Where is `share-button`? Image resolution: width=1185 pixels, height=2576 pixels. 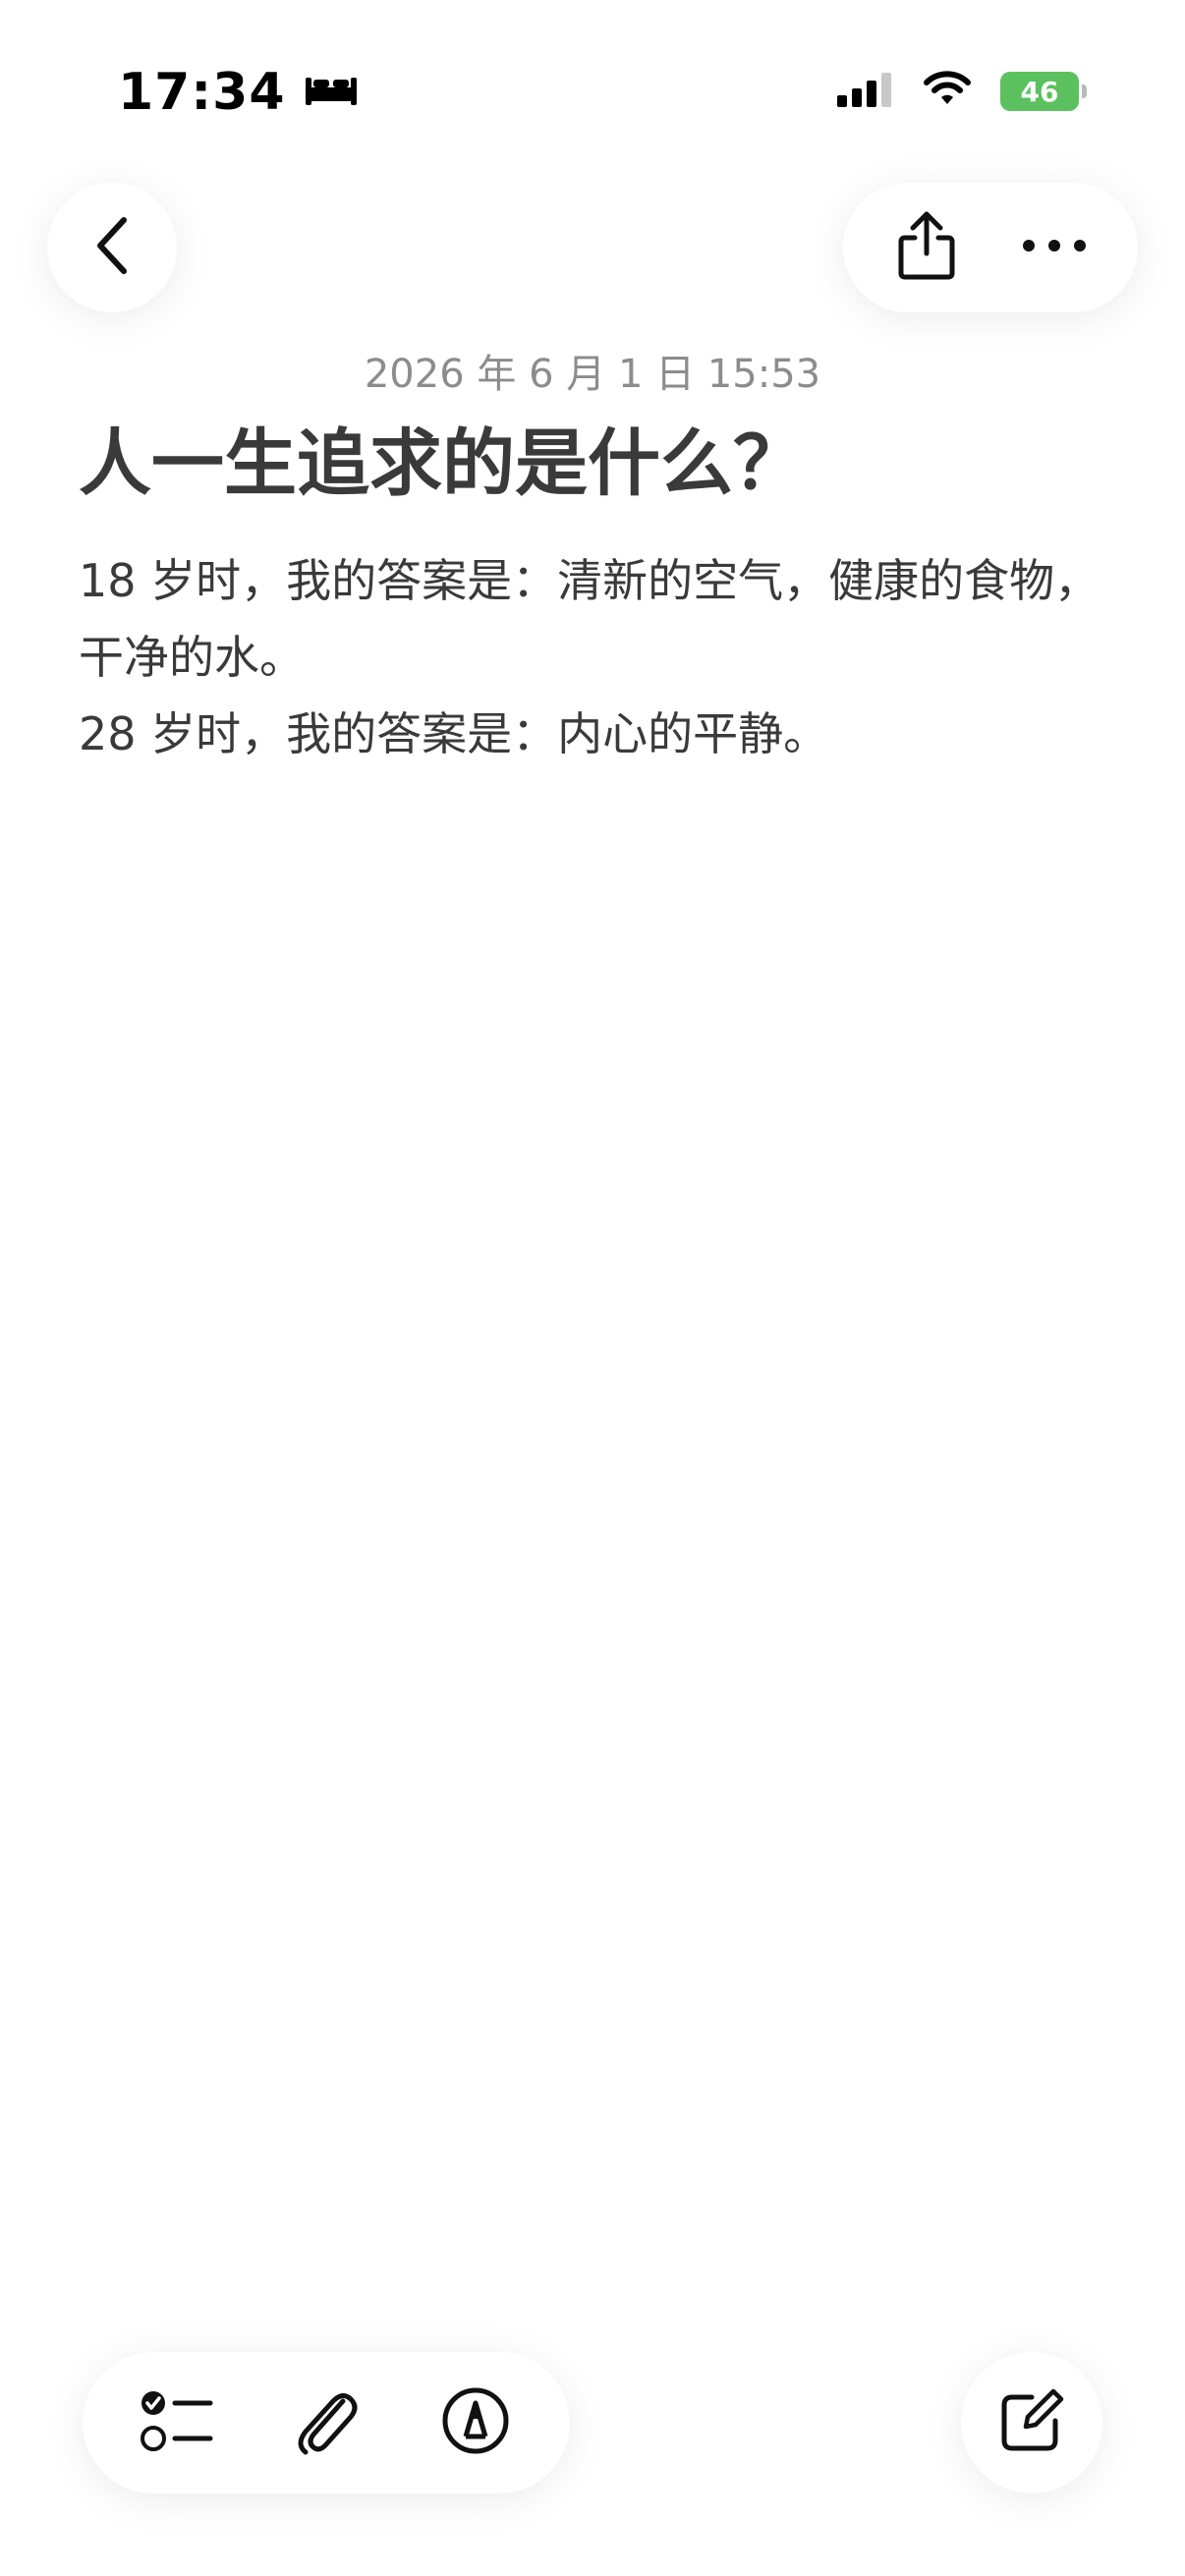
share-button is located at coordinates (927, 247).